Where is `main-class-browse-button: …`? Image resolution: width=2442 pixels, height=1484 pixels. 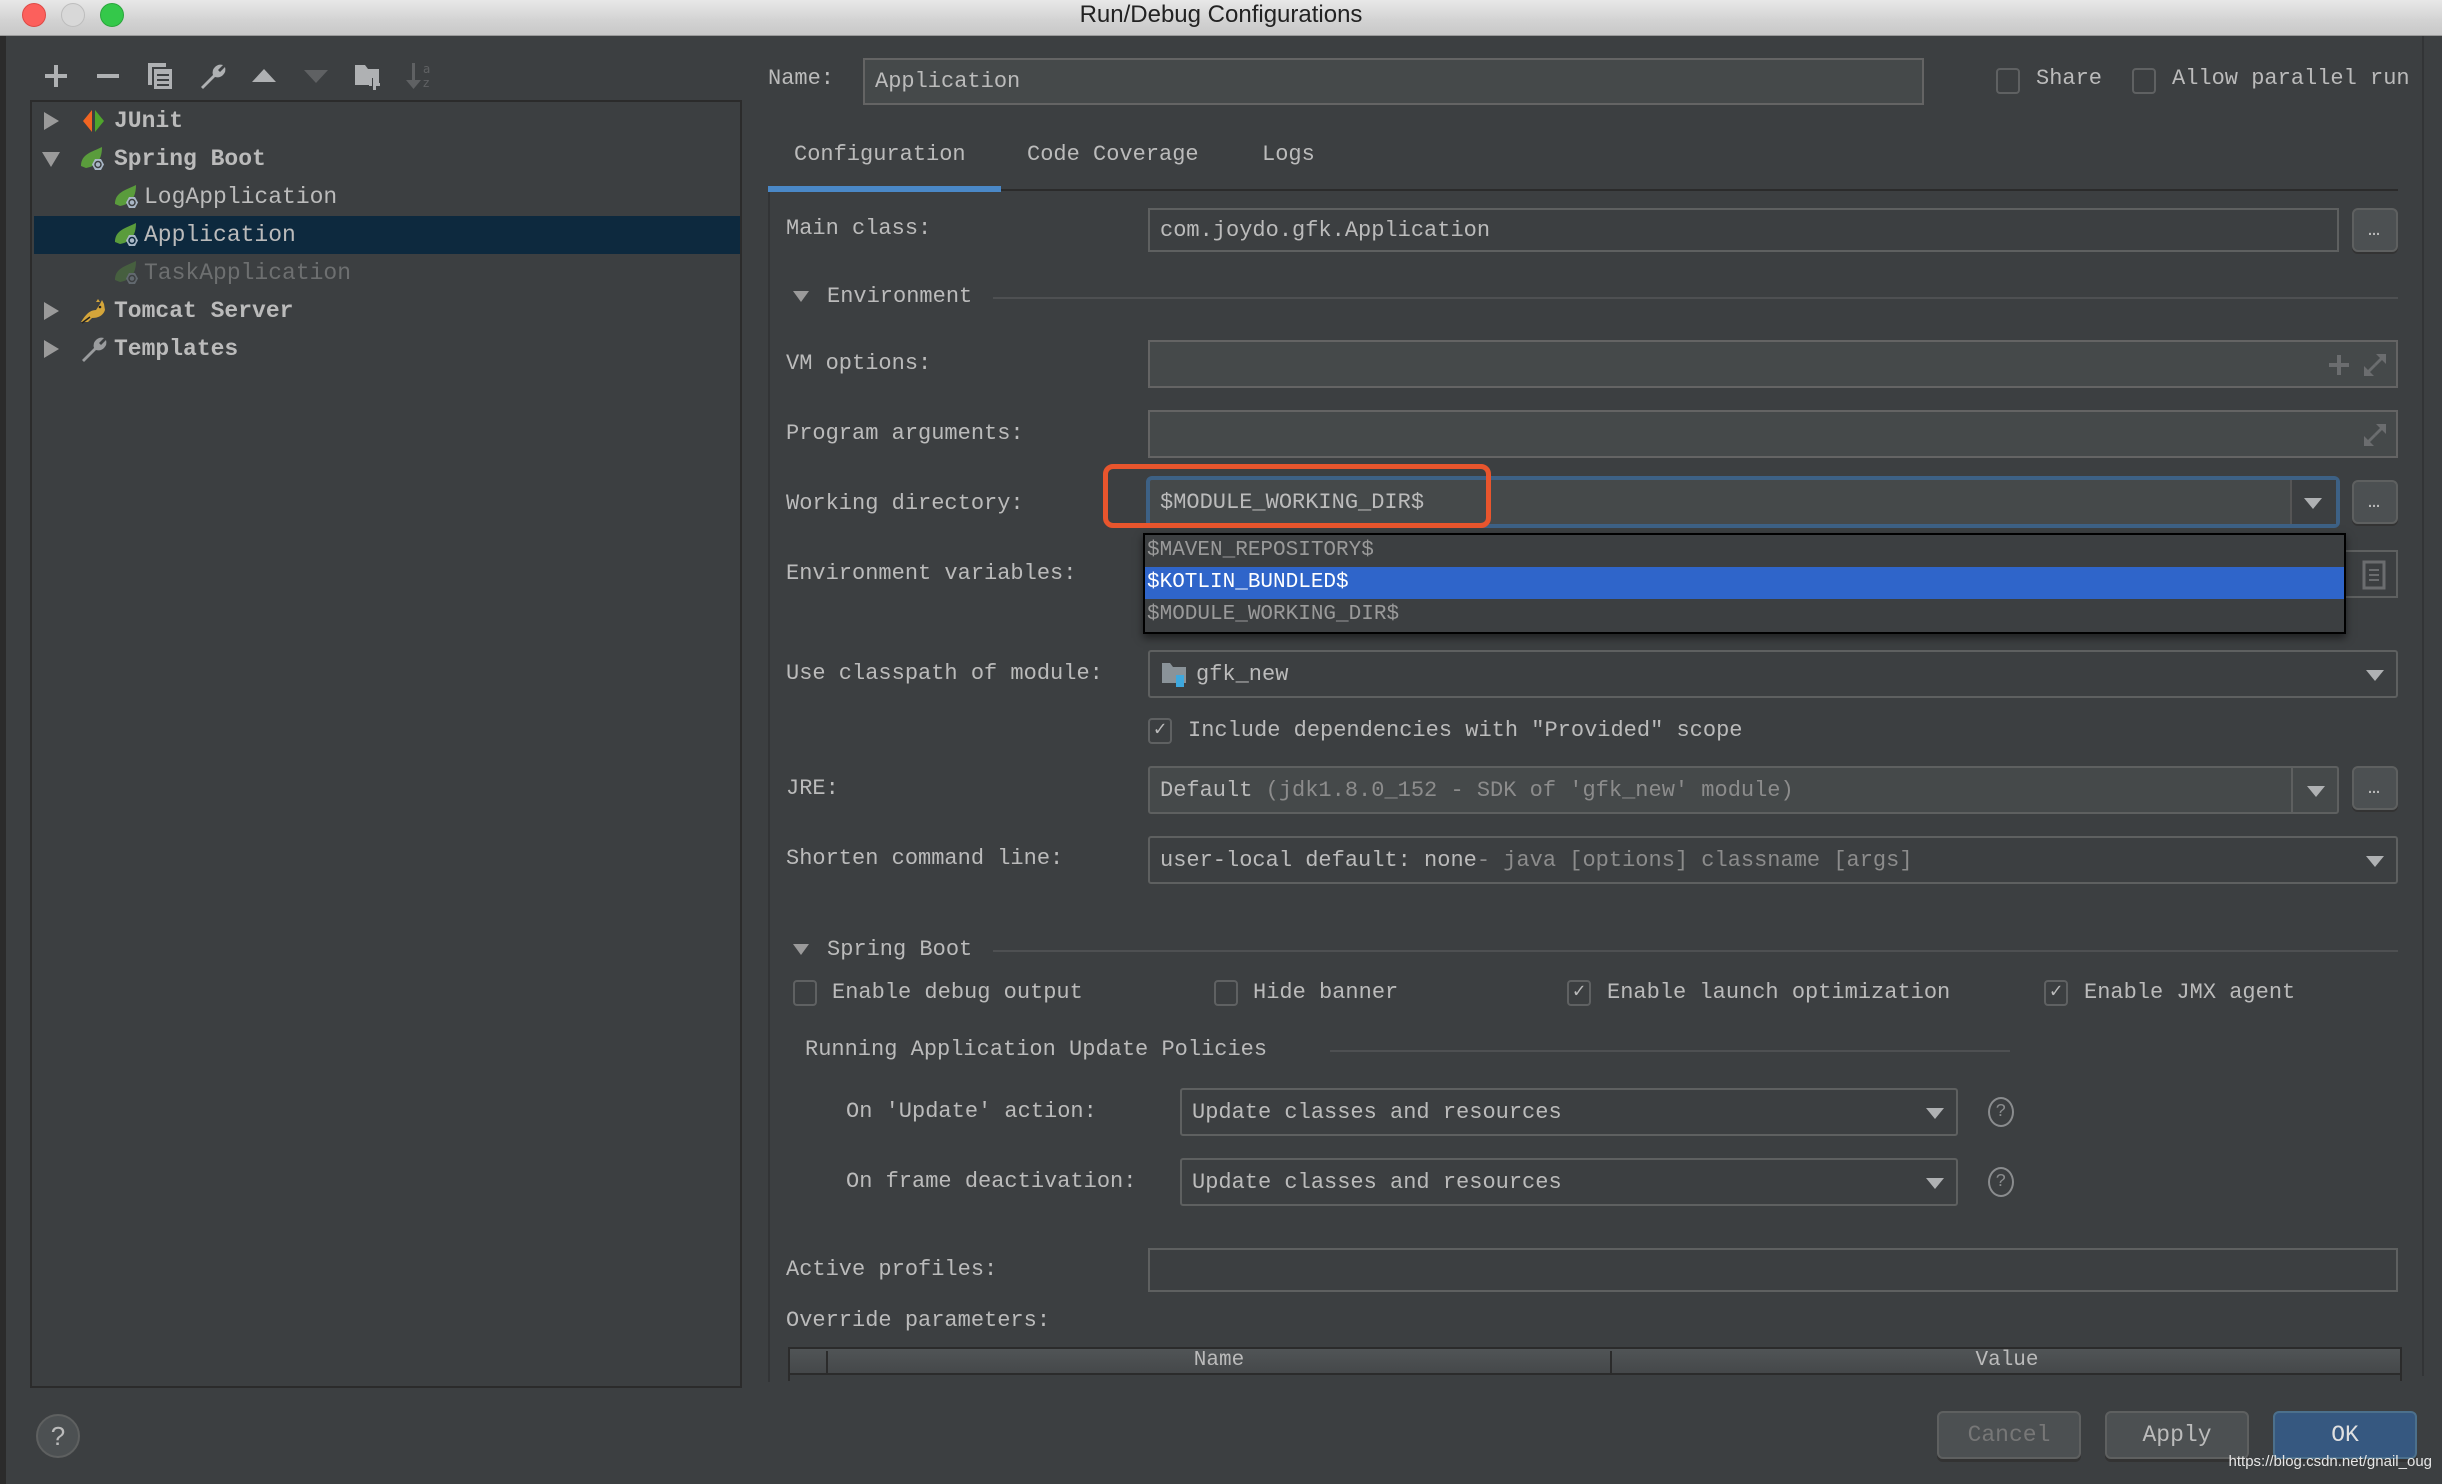
main-class-browse-button: … is located at coordinates (2375, 230).